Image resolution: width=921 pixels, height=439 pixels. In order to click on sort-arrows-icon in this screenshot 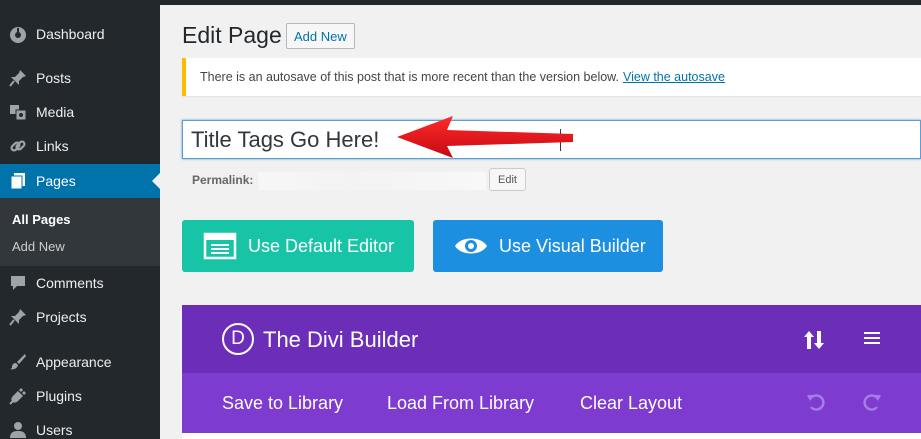, I will do `click(814, 342)`.